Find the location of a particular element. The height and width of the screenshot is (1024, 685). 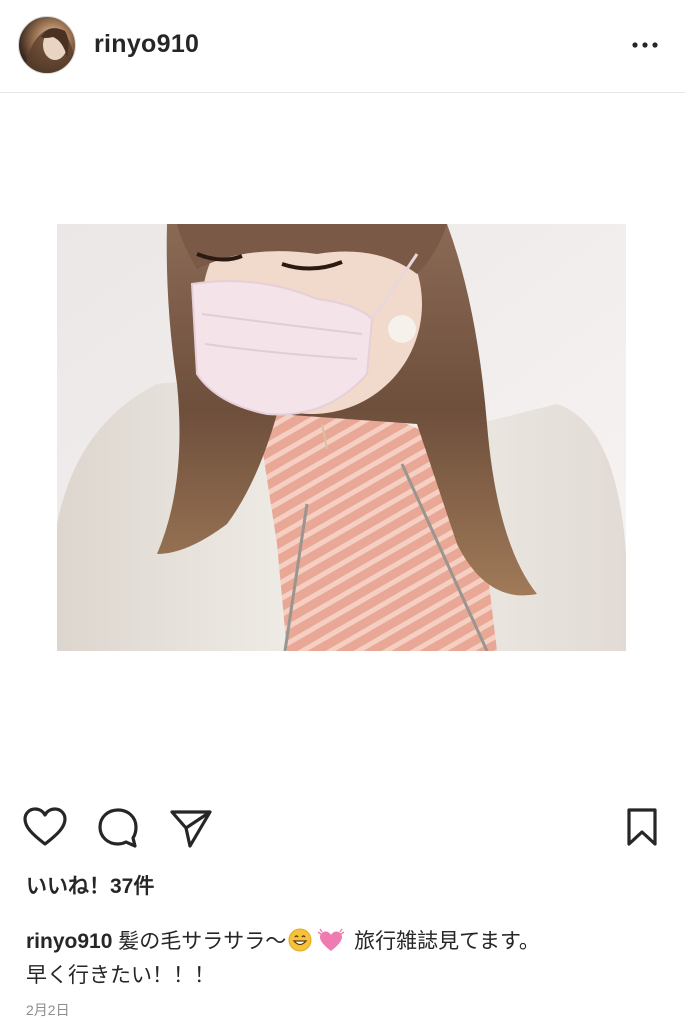

post-header: rinyo910 is located at coordinates (342, 46).